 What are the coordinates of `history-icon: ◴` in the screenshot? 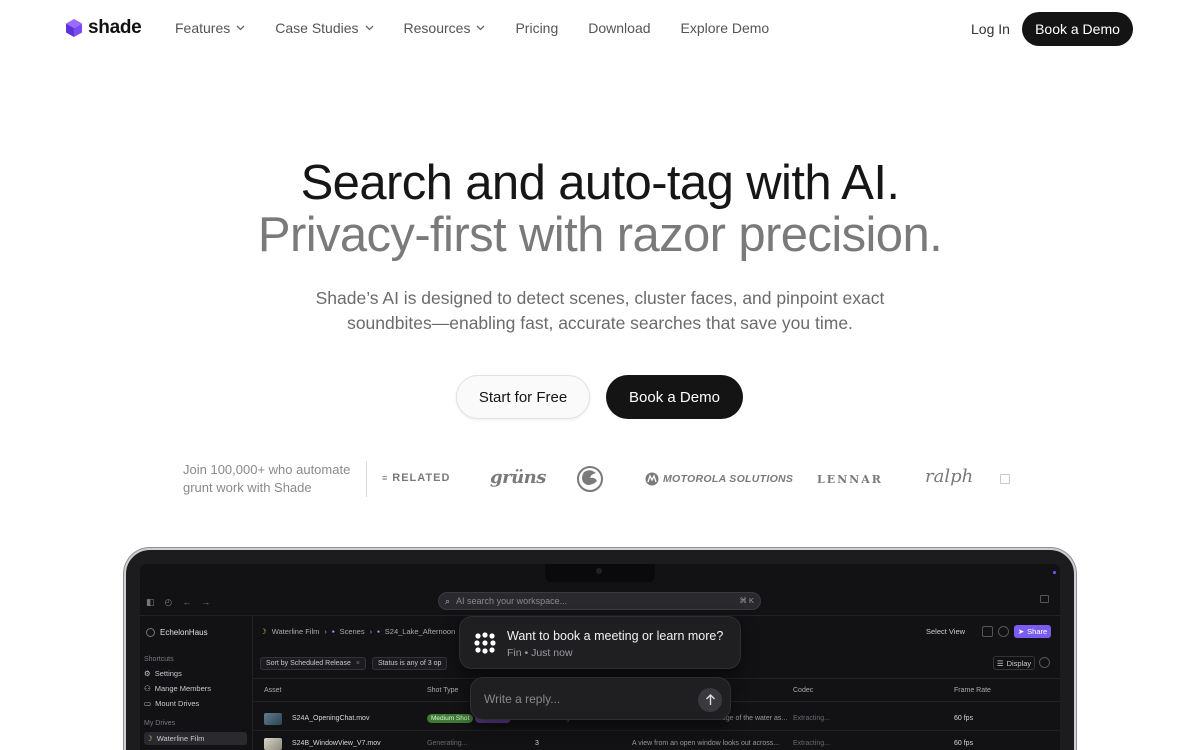 It's located at (169, 602).